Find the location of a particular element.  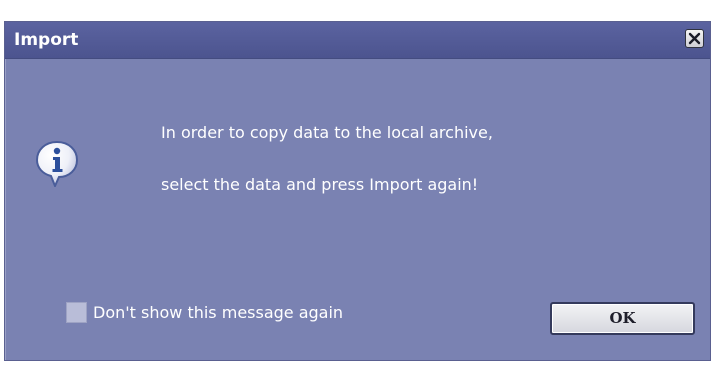

dont-show-again-label: Don't show this message again is located at coordinates (218, 312).